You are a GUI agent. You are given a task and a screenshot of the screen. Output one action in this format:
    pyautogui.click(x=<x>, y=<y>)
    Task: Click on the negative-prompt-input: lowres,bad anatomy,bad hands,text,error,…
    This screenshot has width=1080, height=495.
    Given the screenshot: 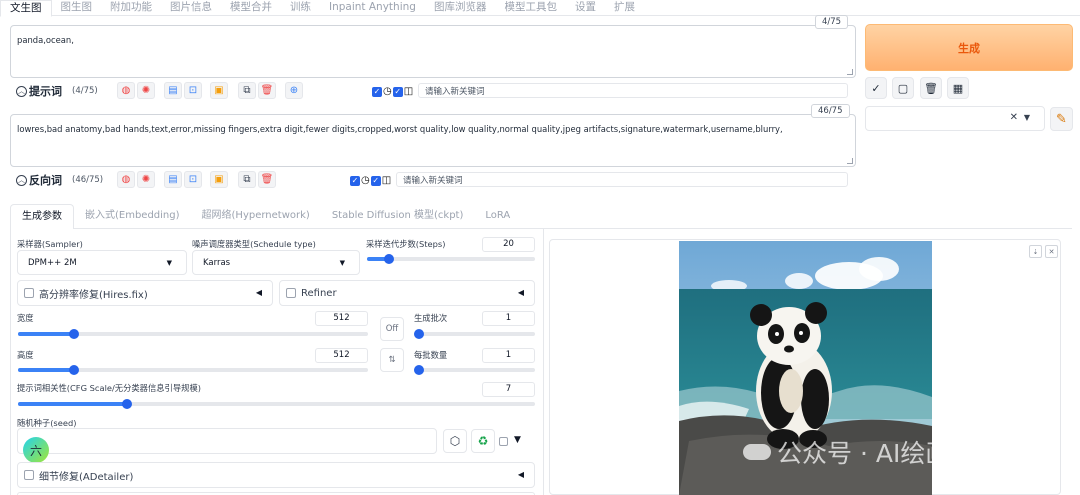 What is the action you would take?
    pyautogui.click(x=433, y=140)
    